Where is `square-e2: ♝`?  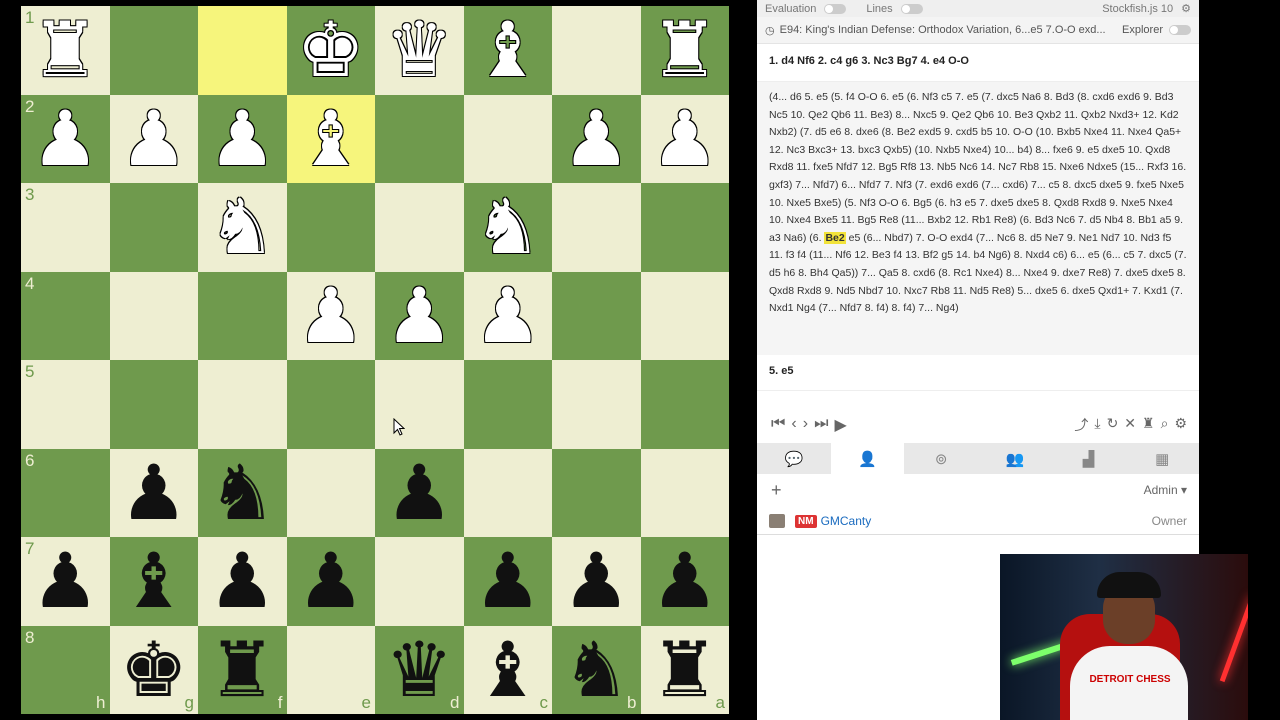
square-e2: ♝ is located at coordinates (330, 138).